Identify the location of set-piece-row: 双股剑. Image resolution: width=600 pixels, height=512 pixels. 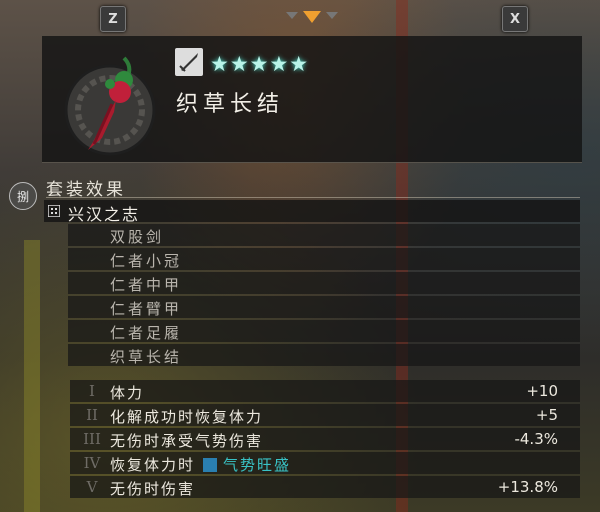
(324, 235).